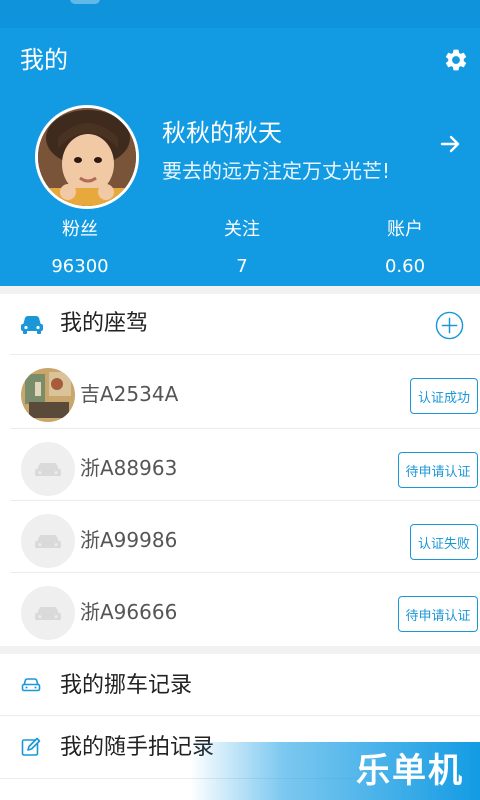  I want to click on car-icon, so click(32, 325).